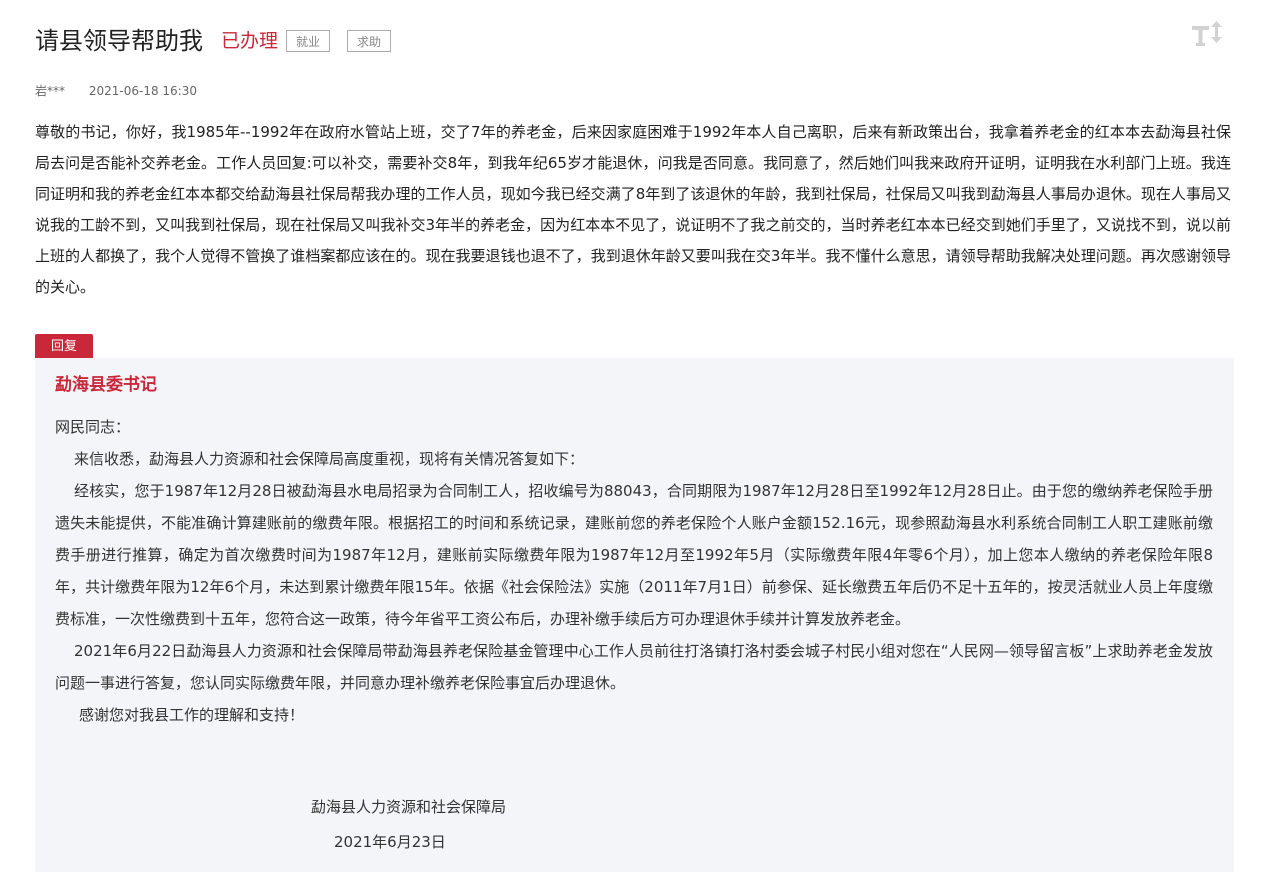  Describe the element at coordinates (1208, 35) in the screenshot. I see `text-size-icon` at that location.